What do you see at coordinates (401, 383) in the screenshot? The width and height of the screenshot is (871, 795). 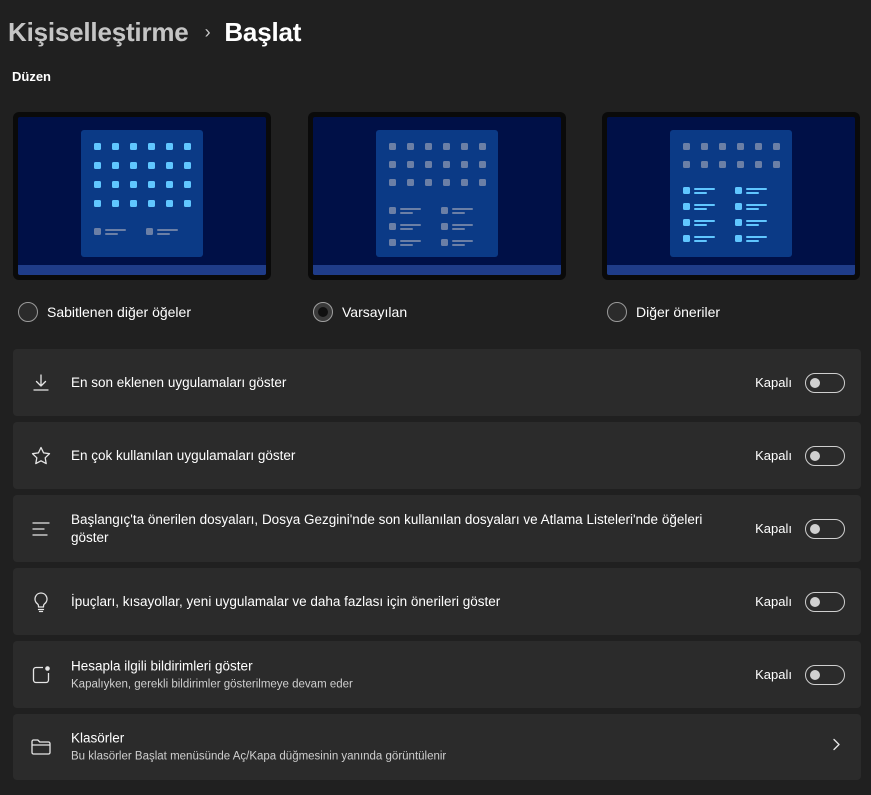 I see `setting-text: En son eklenen uygulamaları göster` at bounding box center [401, 383].